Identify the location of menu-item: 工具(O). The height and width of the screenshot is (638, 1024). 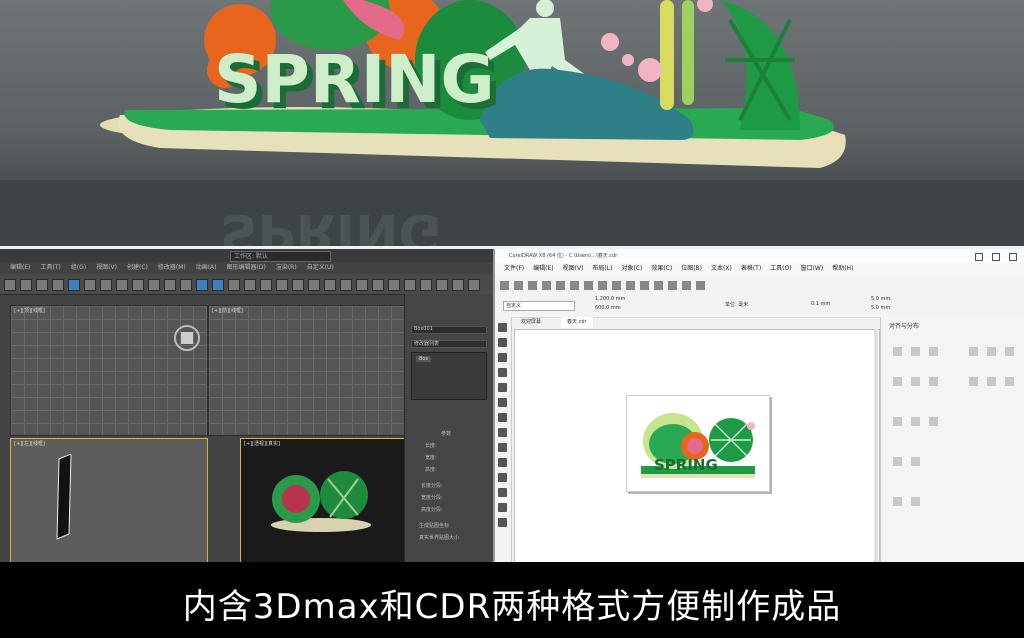
(780, 268).